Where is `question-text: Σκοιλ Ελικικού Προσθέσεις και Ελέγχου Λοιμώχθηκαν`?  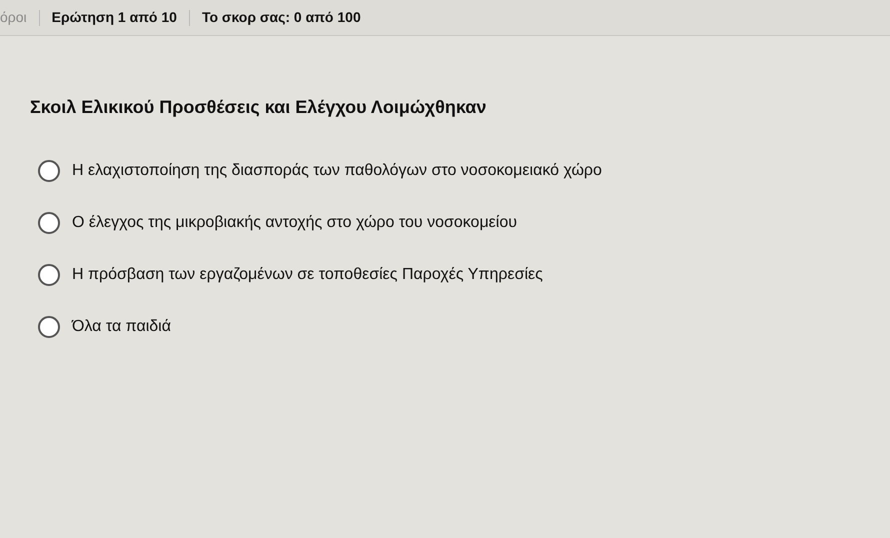
question-text: Σκοιλ Ελικικού Προσθέσεις και Ελέγχου Λοιμώχθηκαν is located at coordinates (259, 107).